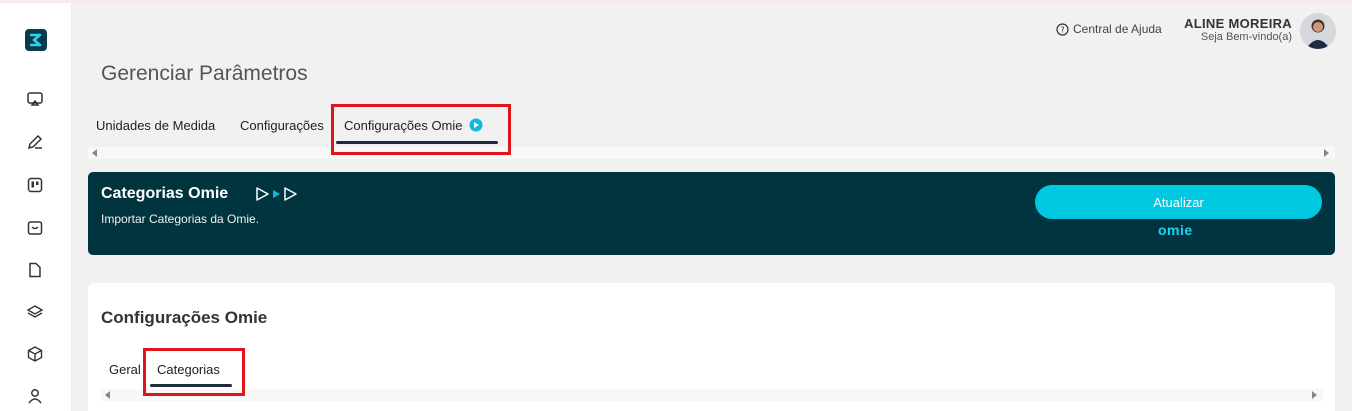 This screenshot has height=411, width=1352. I want to click on tab-scrollbar, so click(711, 153).